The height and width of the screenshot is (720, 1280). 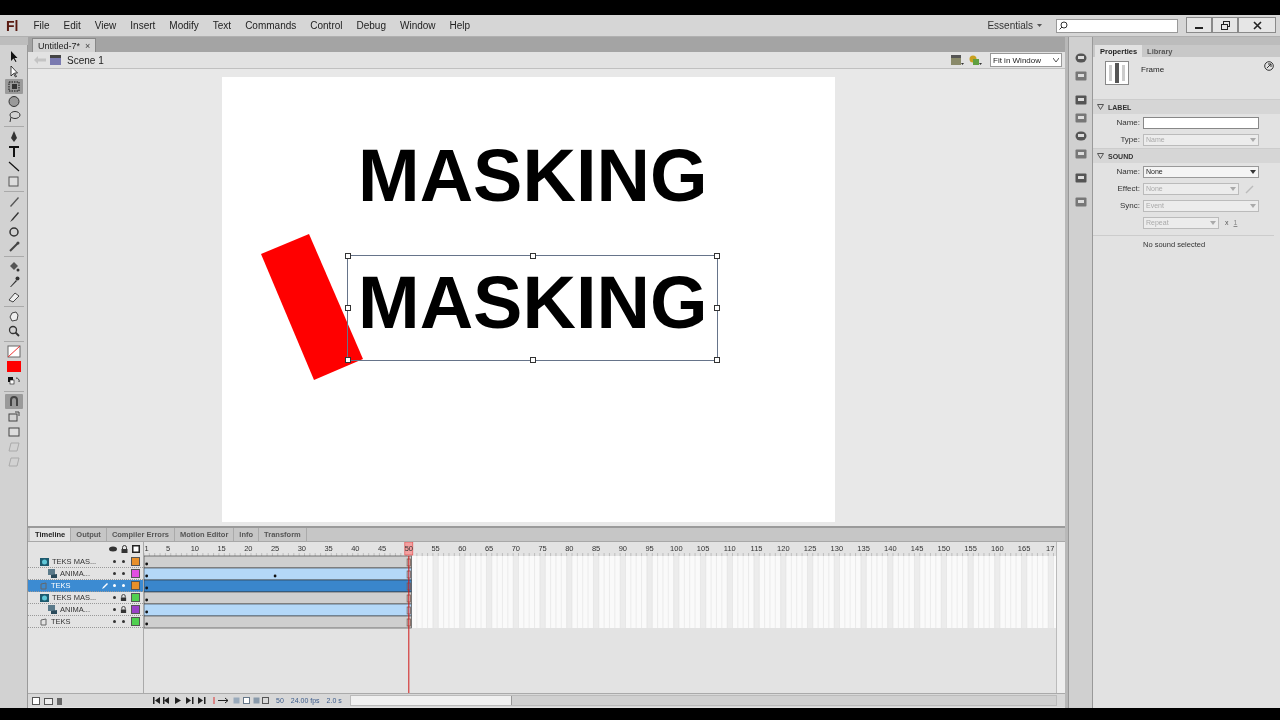 What do you see at coordinates (1130, 139) in the screenshot?
I see `field-label: Type:` at bounding box center [1130, 139].